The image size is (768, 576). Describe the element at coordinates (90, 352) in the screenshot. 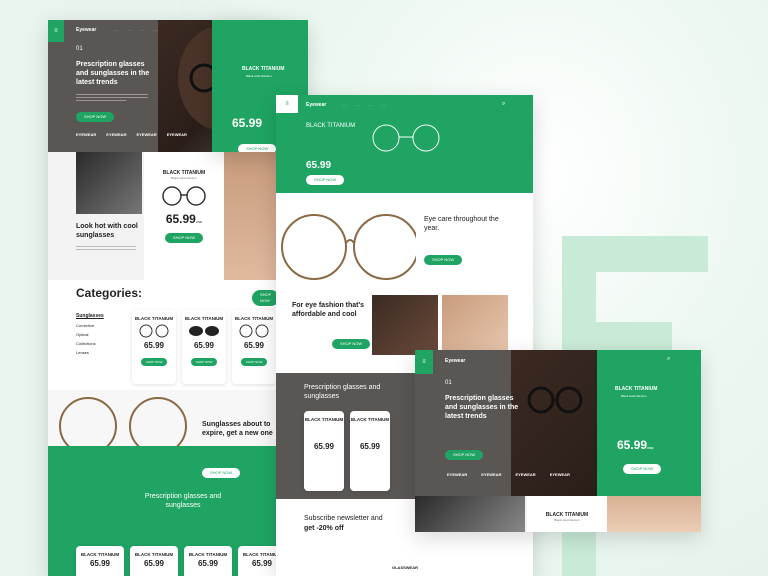

I see `category-item: Lenses` at that location.